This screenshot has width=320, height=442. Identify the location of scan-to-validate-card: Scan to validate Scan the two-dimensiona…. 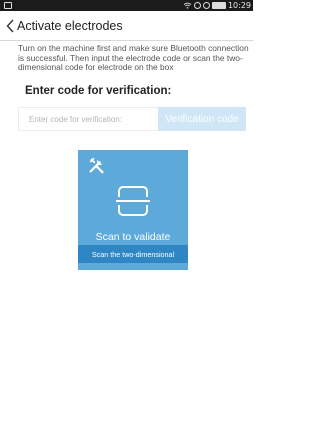
(133, 210).